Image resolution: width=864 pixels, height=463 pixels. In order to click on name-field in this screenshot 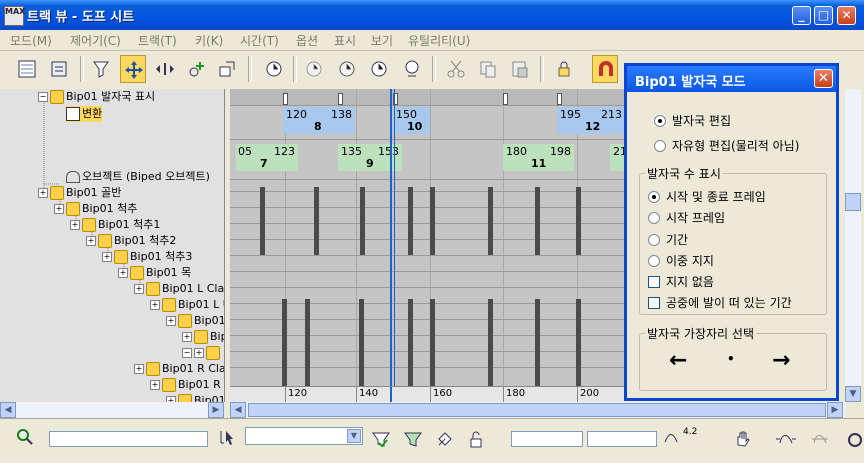, I will do `click(128, 439)`.